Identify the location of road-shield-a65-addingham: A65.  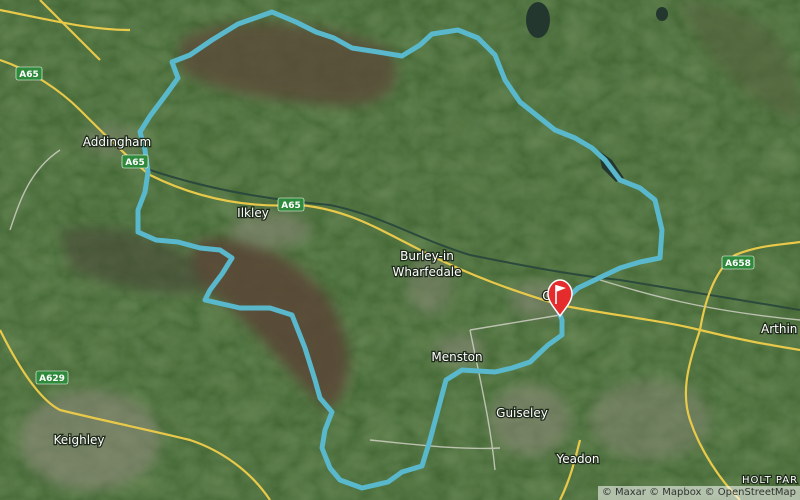
(135, 161).